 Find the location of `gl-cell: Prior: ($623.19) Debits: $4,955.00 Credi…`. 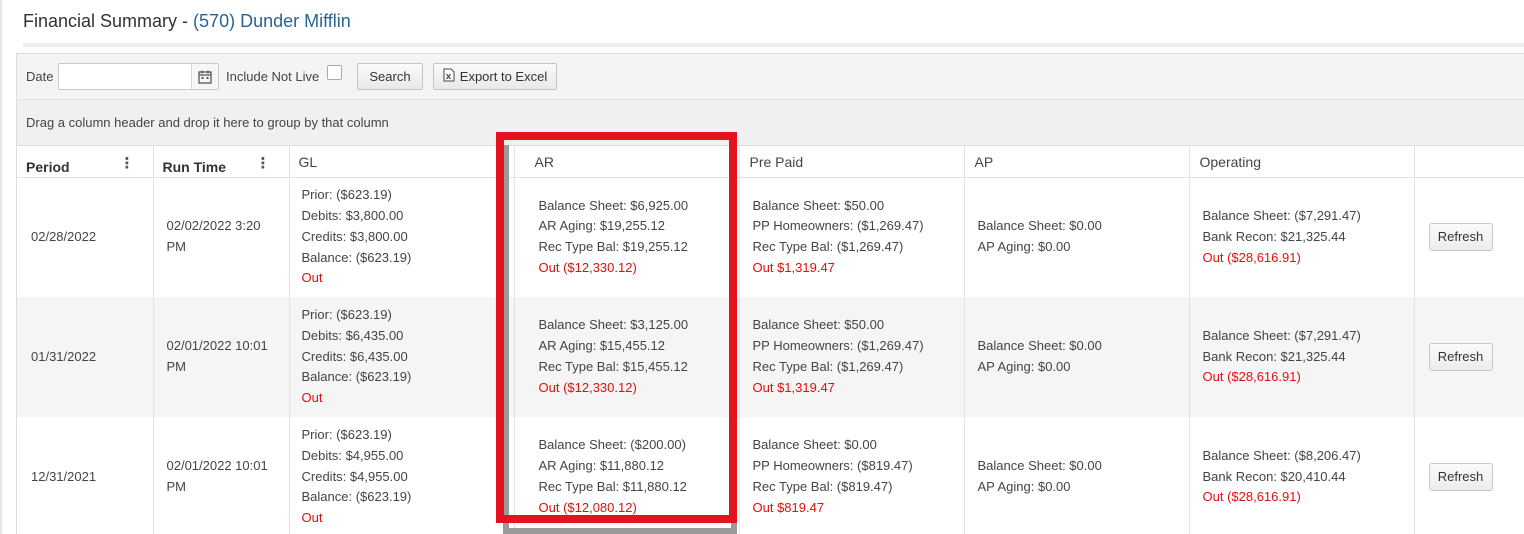

gl-cell: Prior: ($623.19) Debits: $4,955.00 Credi… is located at coordinates (402, 475).